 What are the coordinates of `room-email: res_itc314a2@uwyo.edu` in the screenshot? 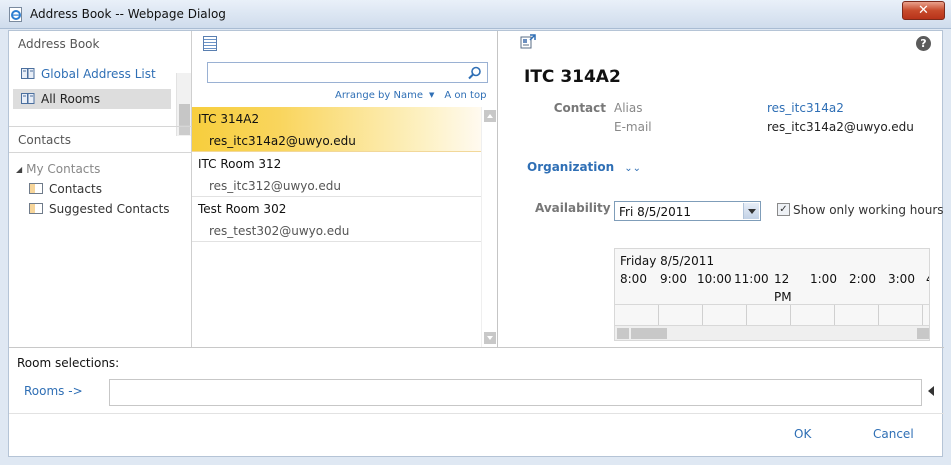 It's located at (282, 141).